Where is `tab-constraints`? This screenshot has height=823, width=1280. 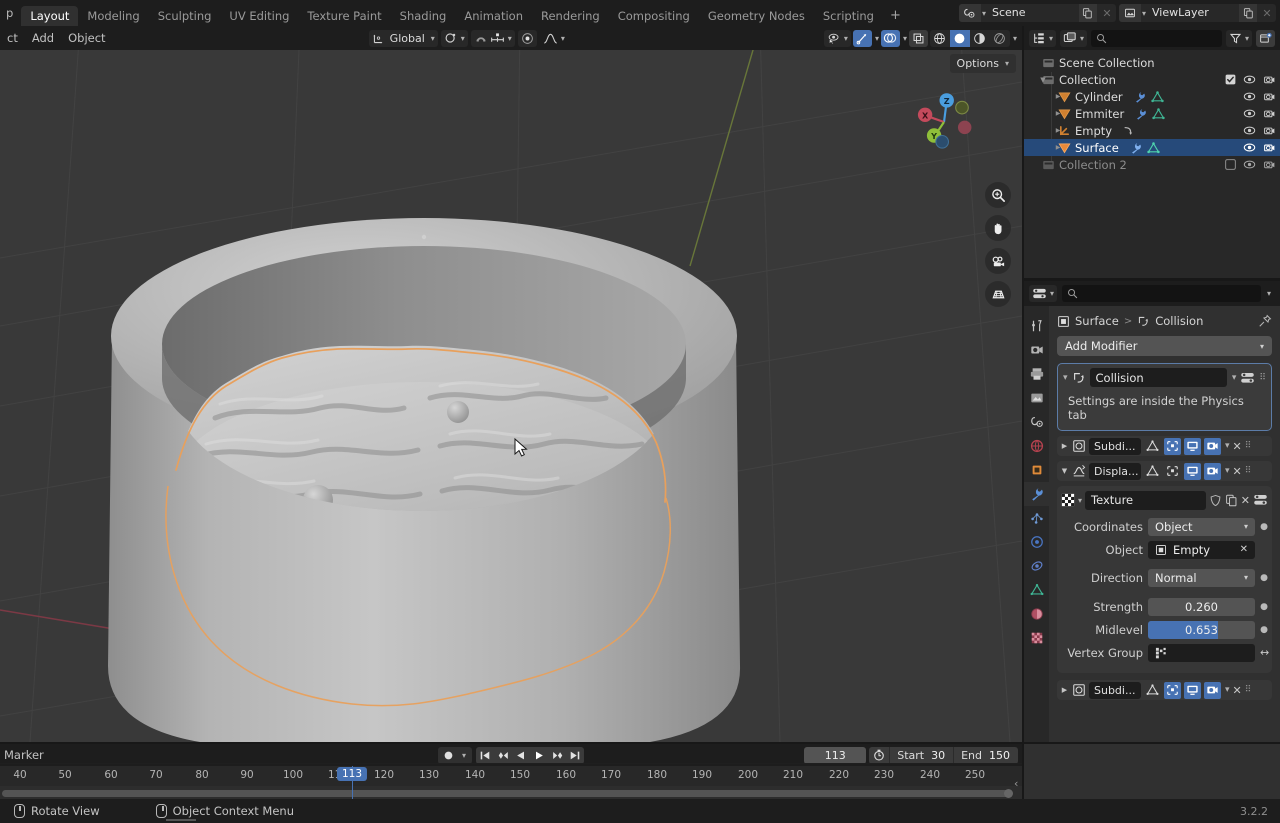
tab-constraints is located at coordinates (1036, 566).